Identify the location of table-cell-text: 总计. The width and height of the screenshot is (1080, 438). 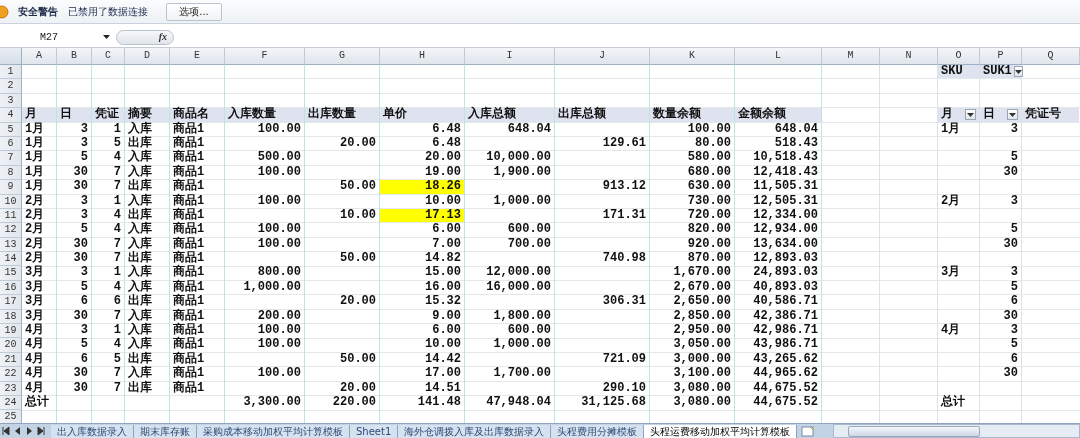
(952, 403).